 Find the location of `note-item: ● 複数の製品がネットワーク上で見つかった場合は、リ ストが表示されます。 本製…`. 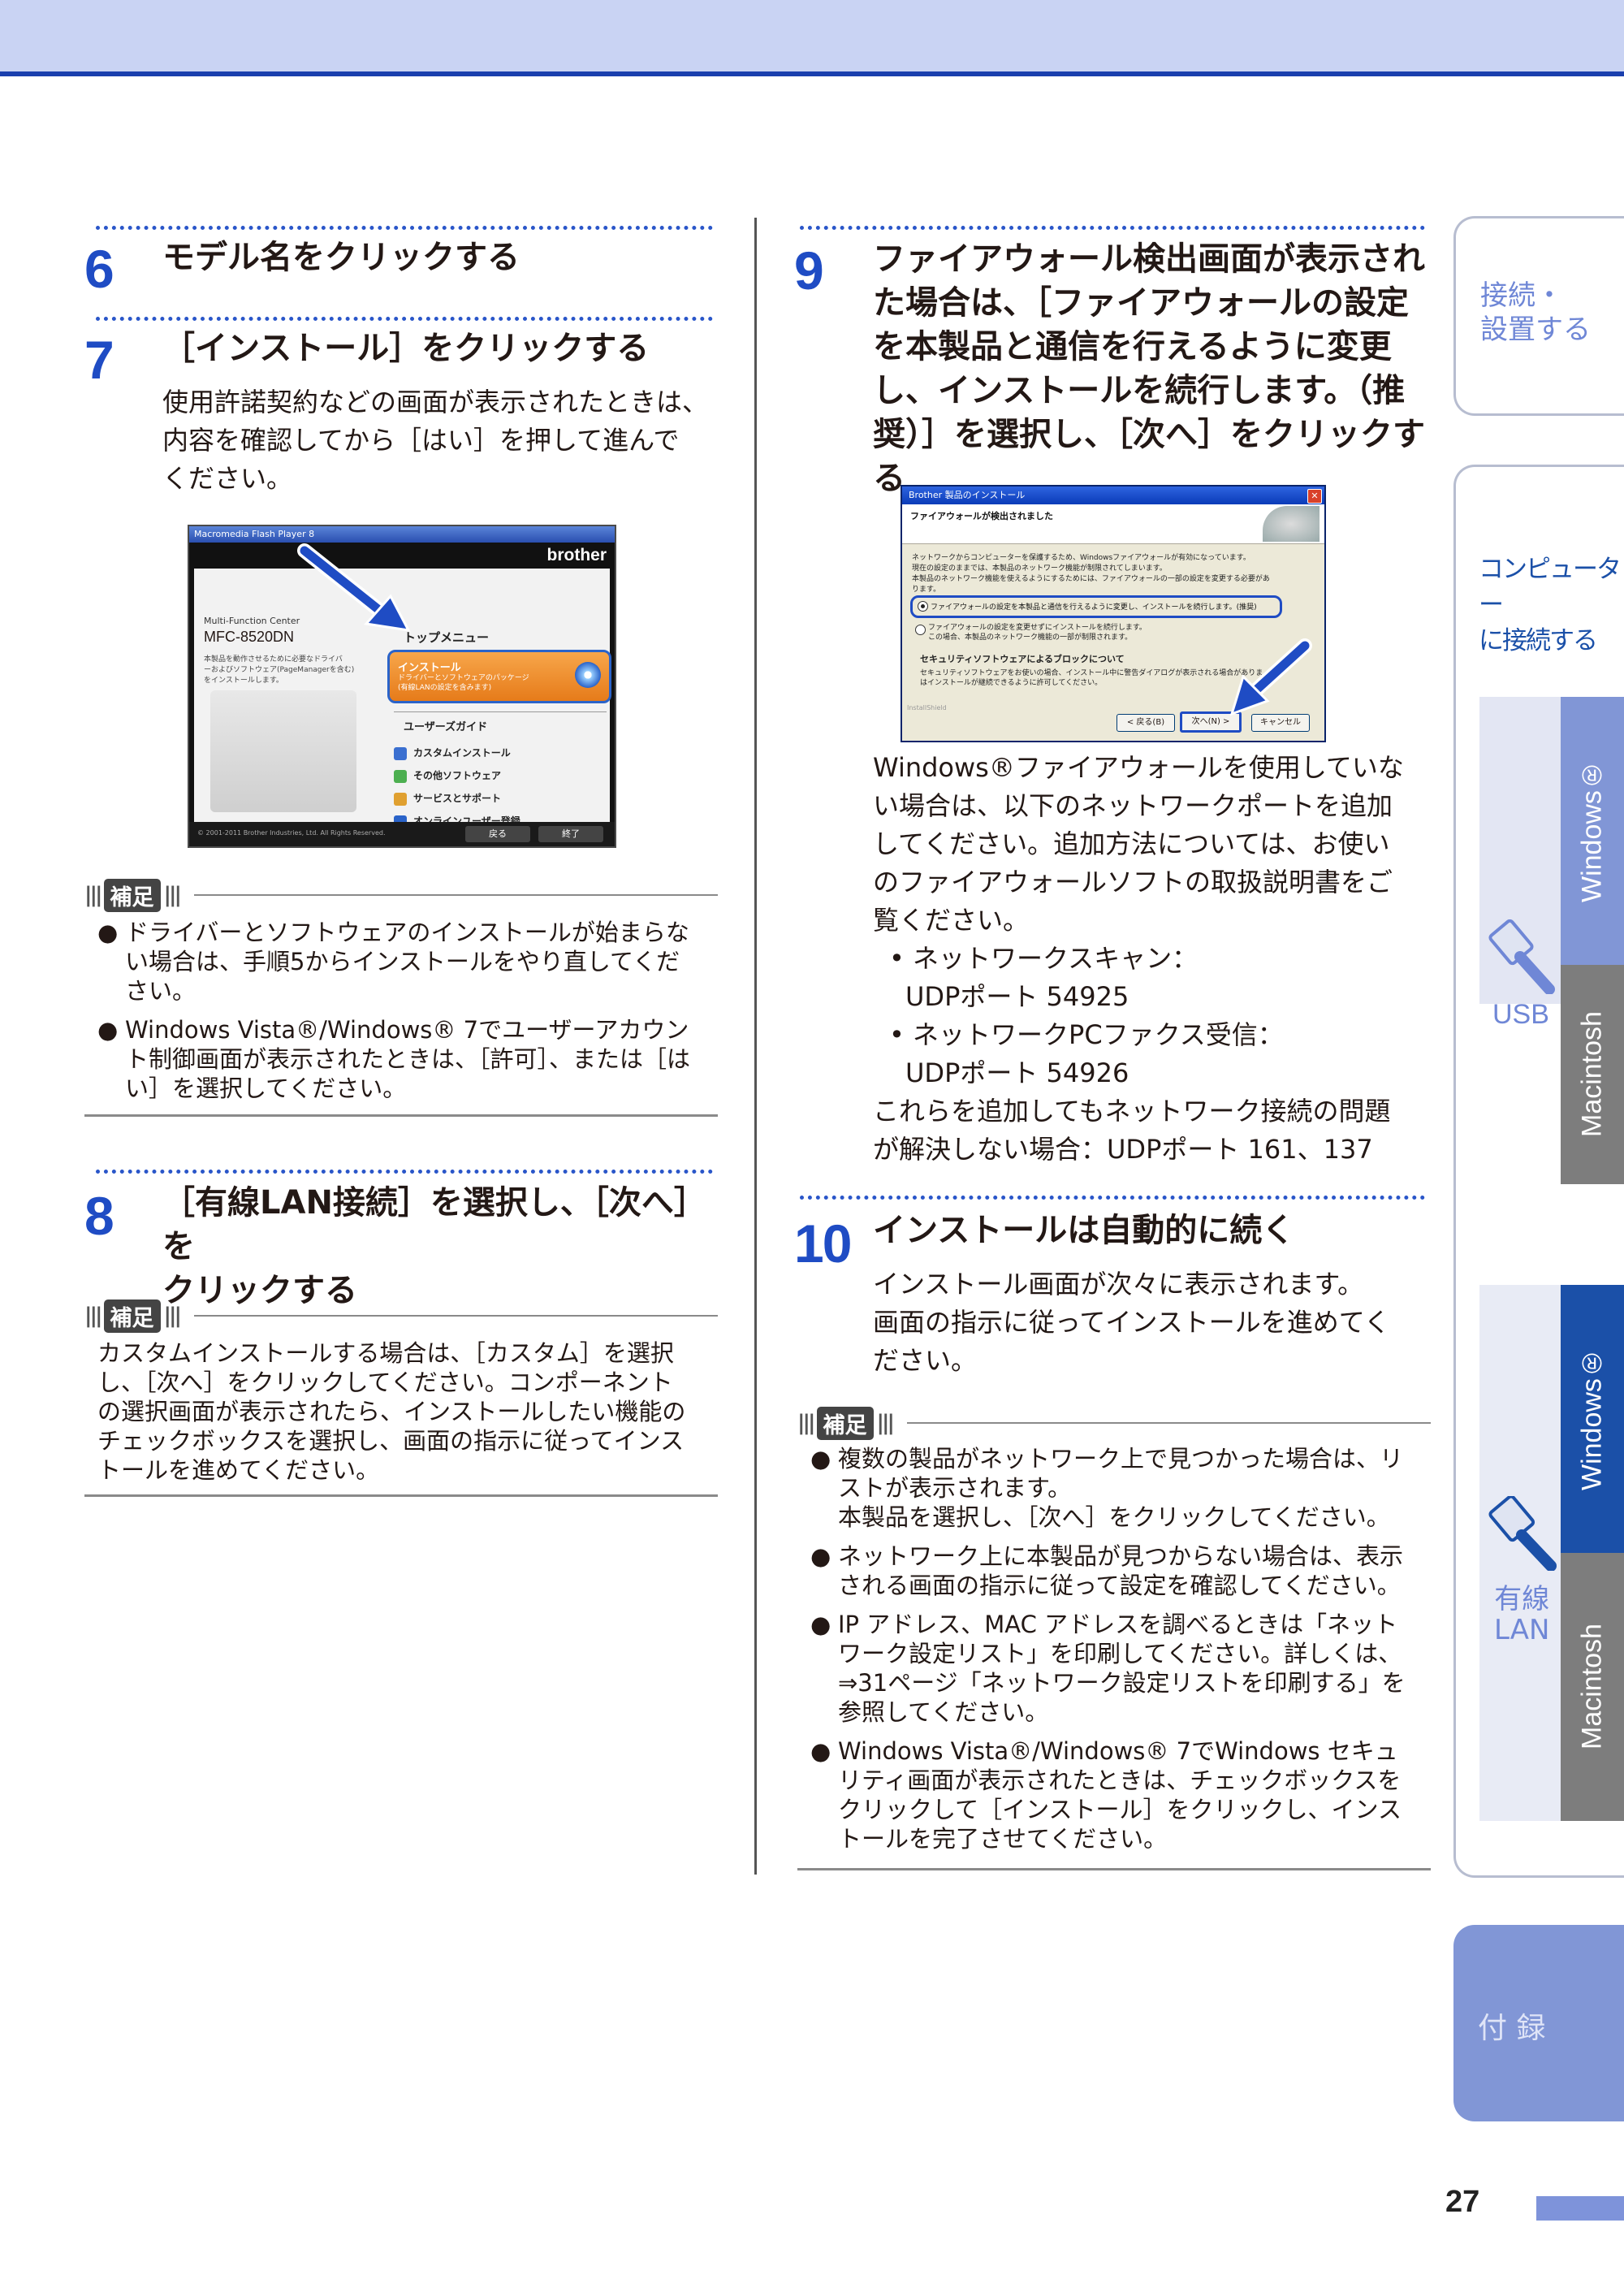

note-item: ● 複数の製品がネットワーク上で見つかった場合は、リ ストが表示されます。 本製… is located at coordinates (1107, 1488).